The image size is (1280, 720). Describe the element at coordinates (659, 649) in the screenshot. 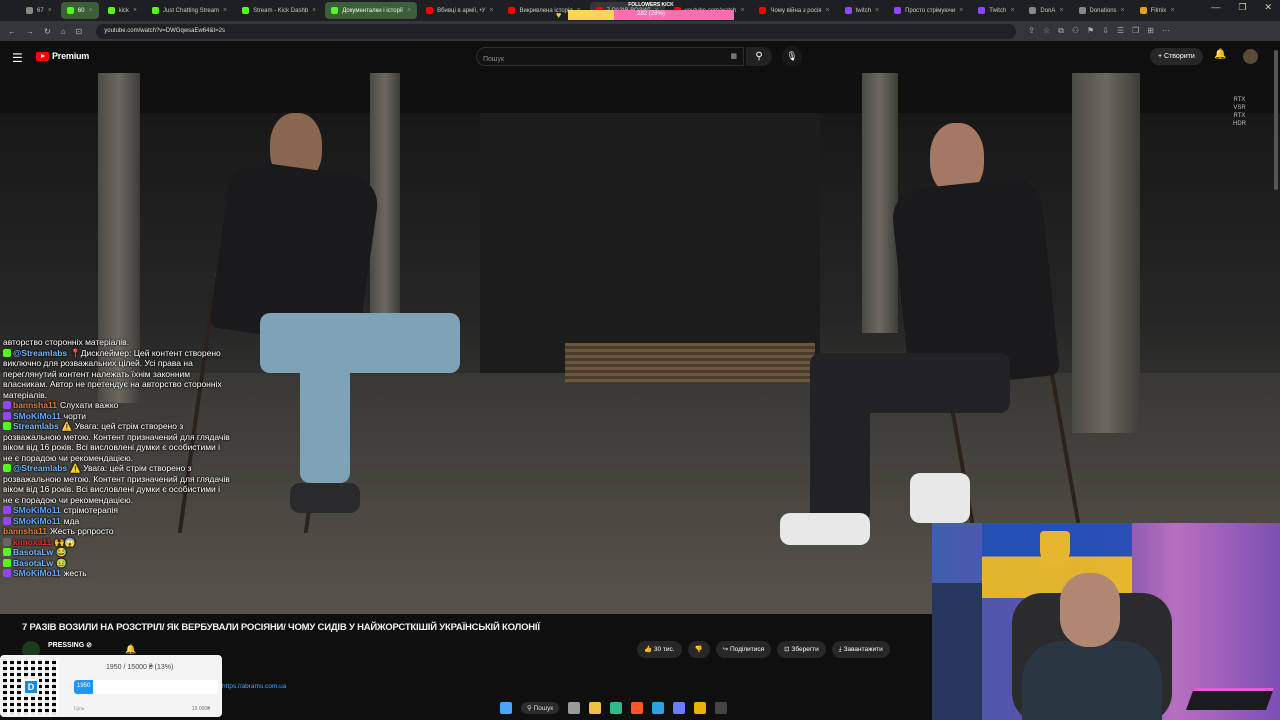

I see `like-button: 👍 30 тис.` at that location.